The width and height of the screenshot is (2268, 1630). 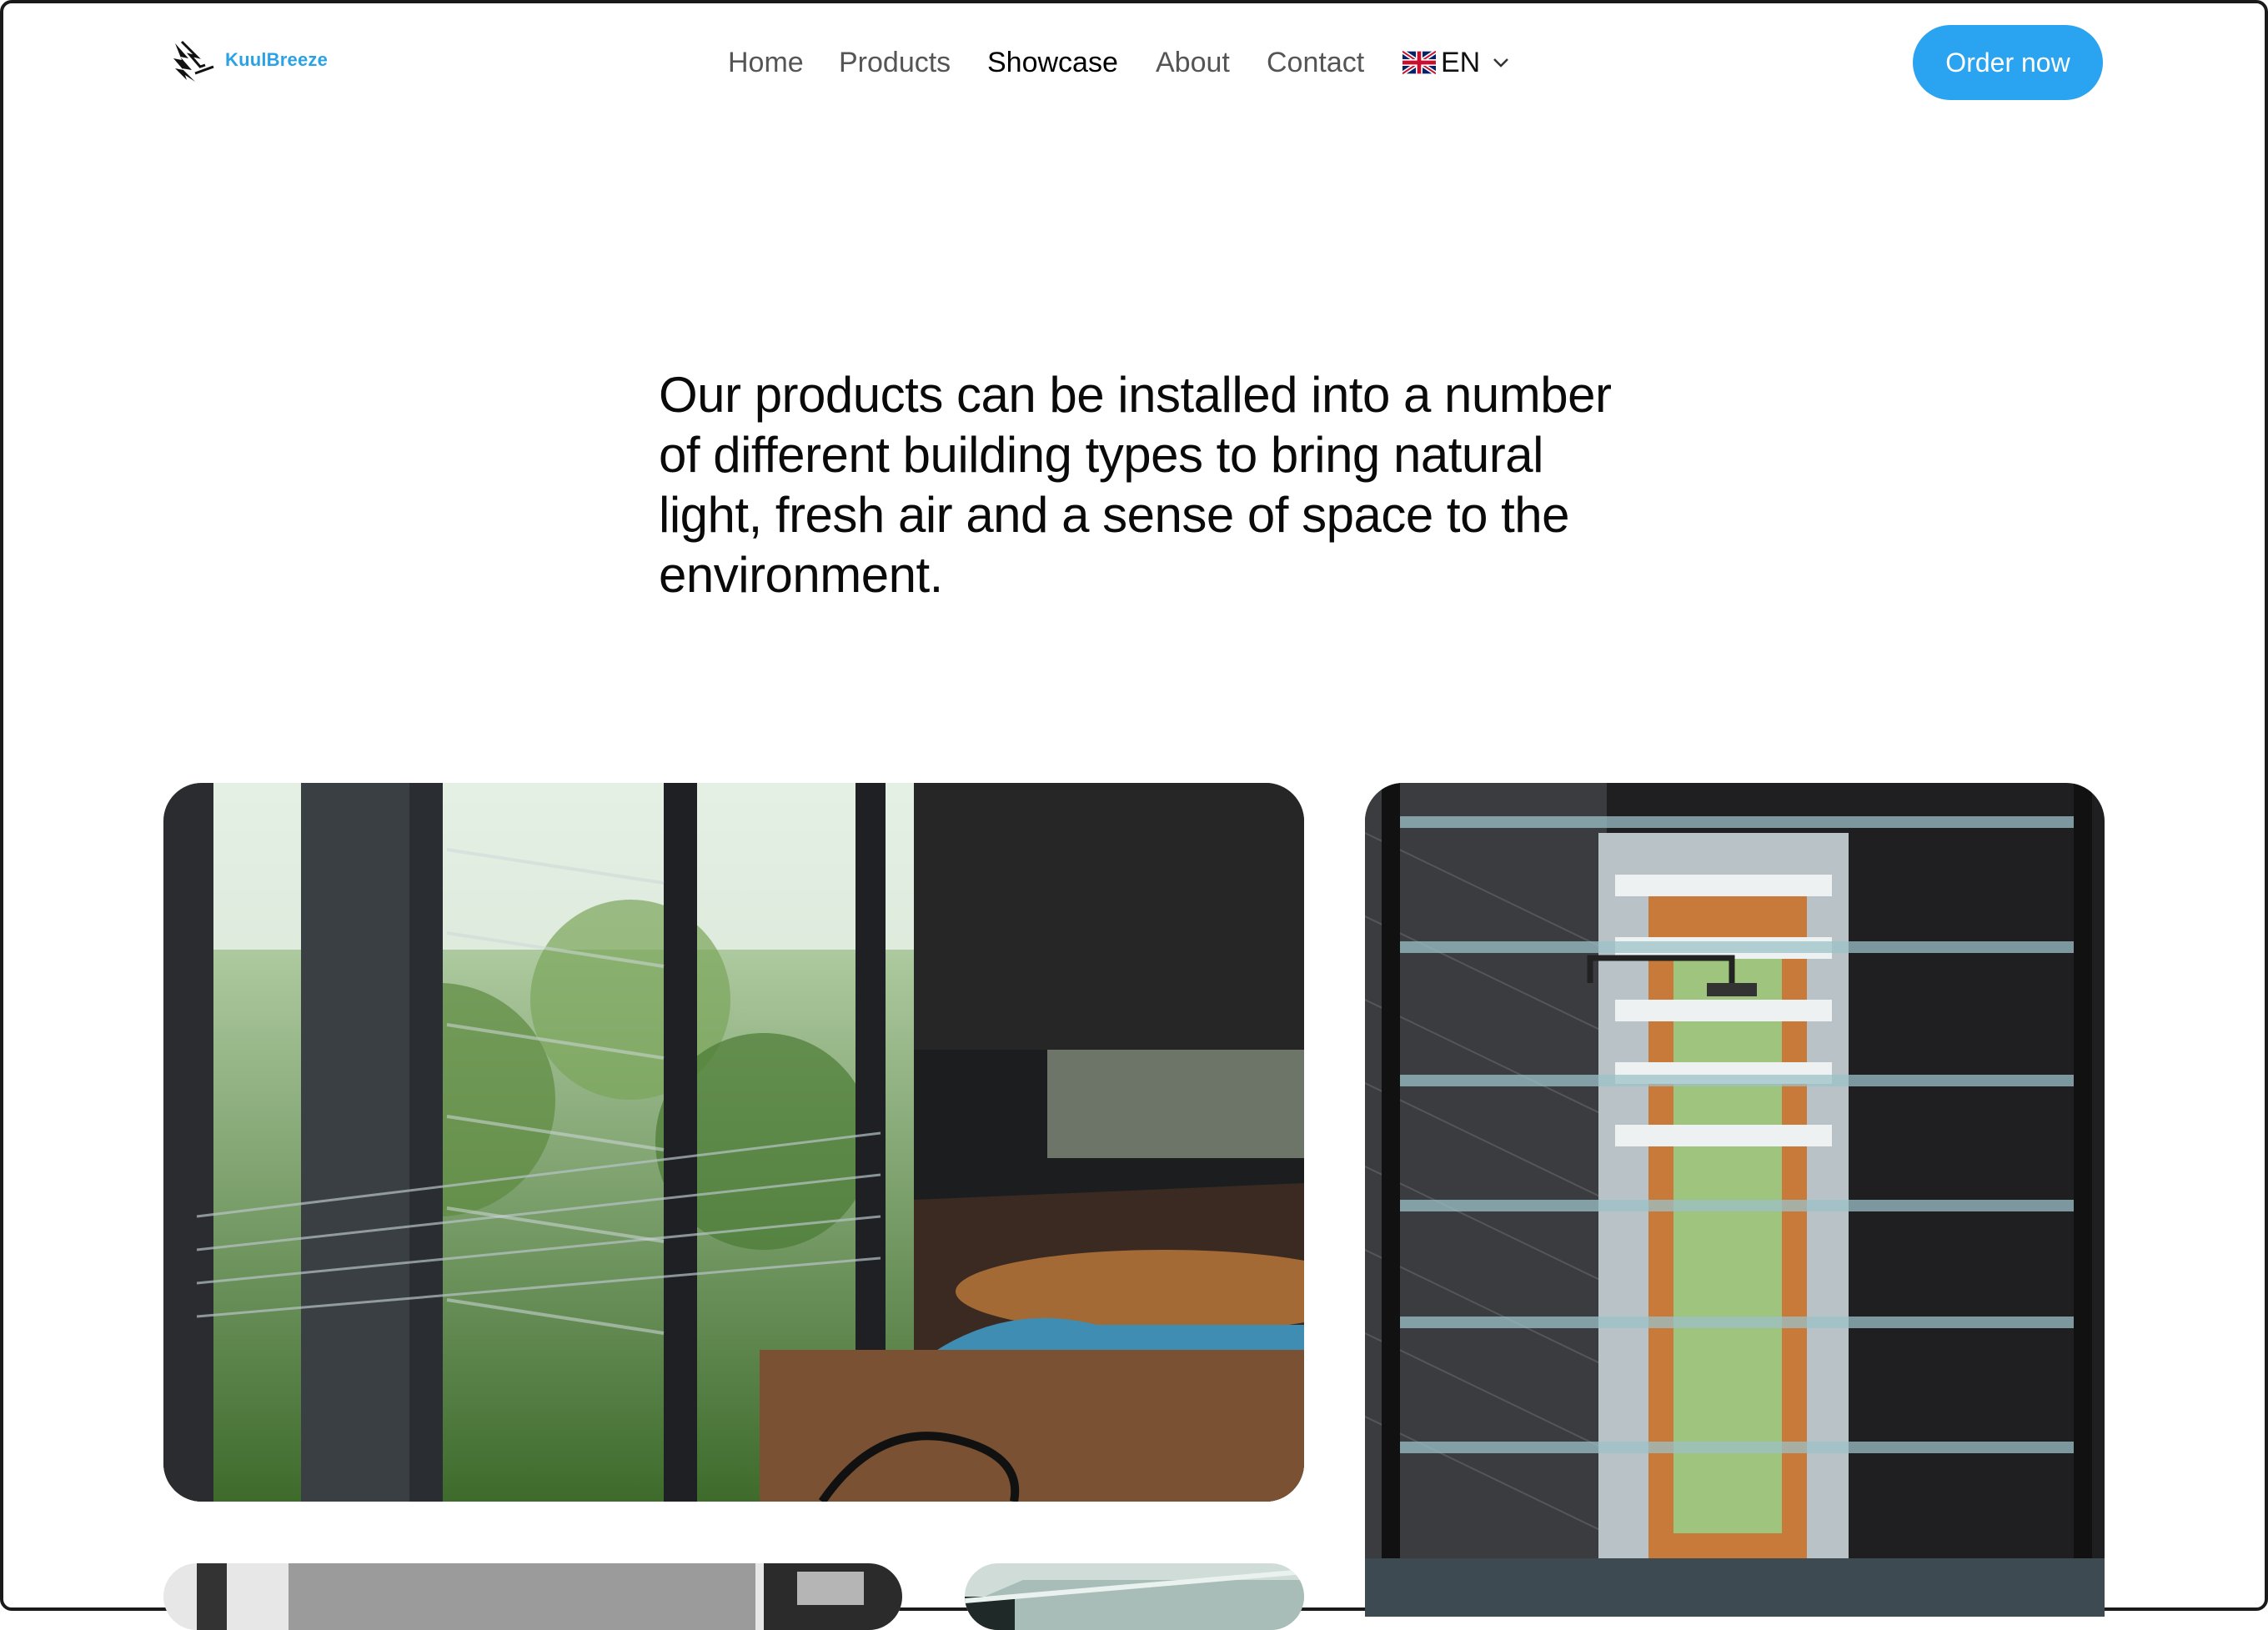 I want to click on interior-louvre-image, so click(x=532, y=1596).